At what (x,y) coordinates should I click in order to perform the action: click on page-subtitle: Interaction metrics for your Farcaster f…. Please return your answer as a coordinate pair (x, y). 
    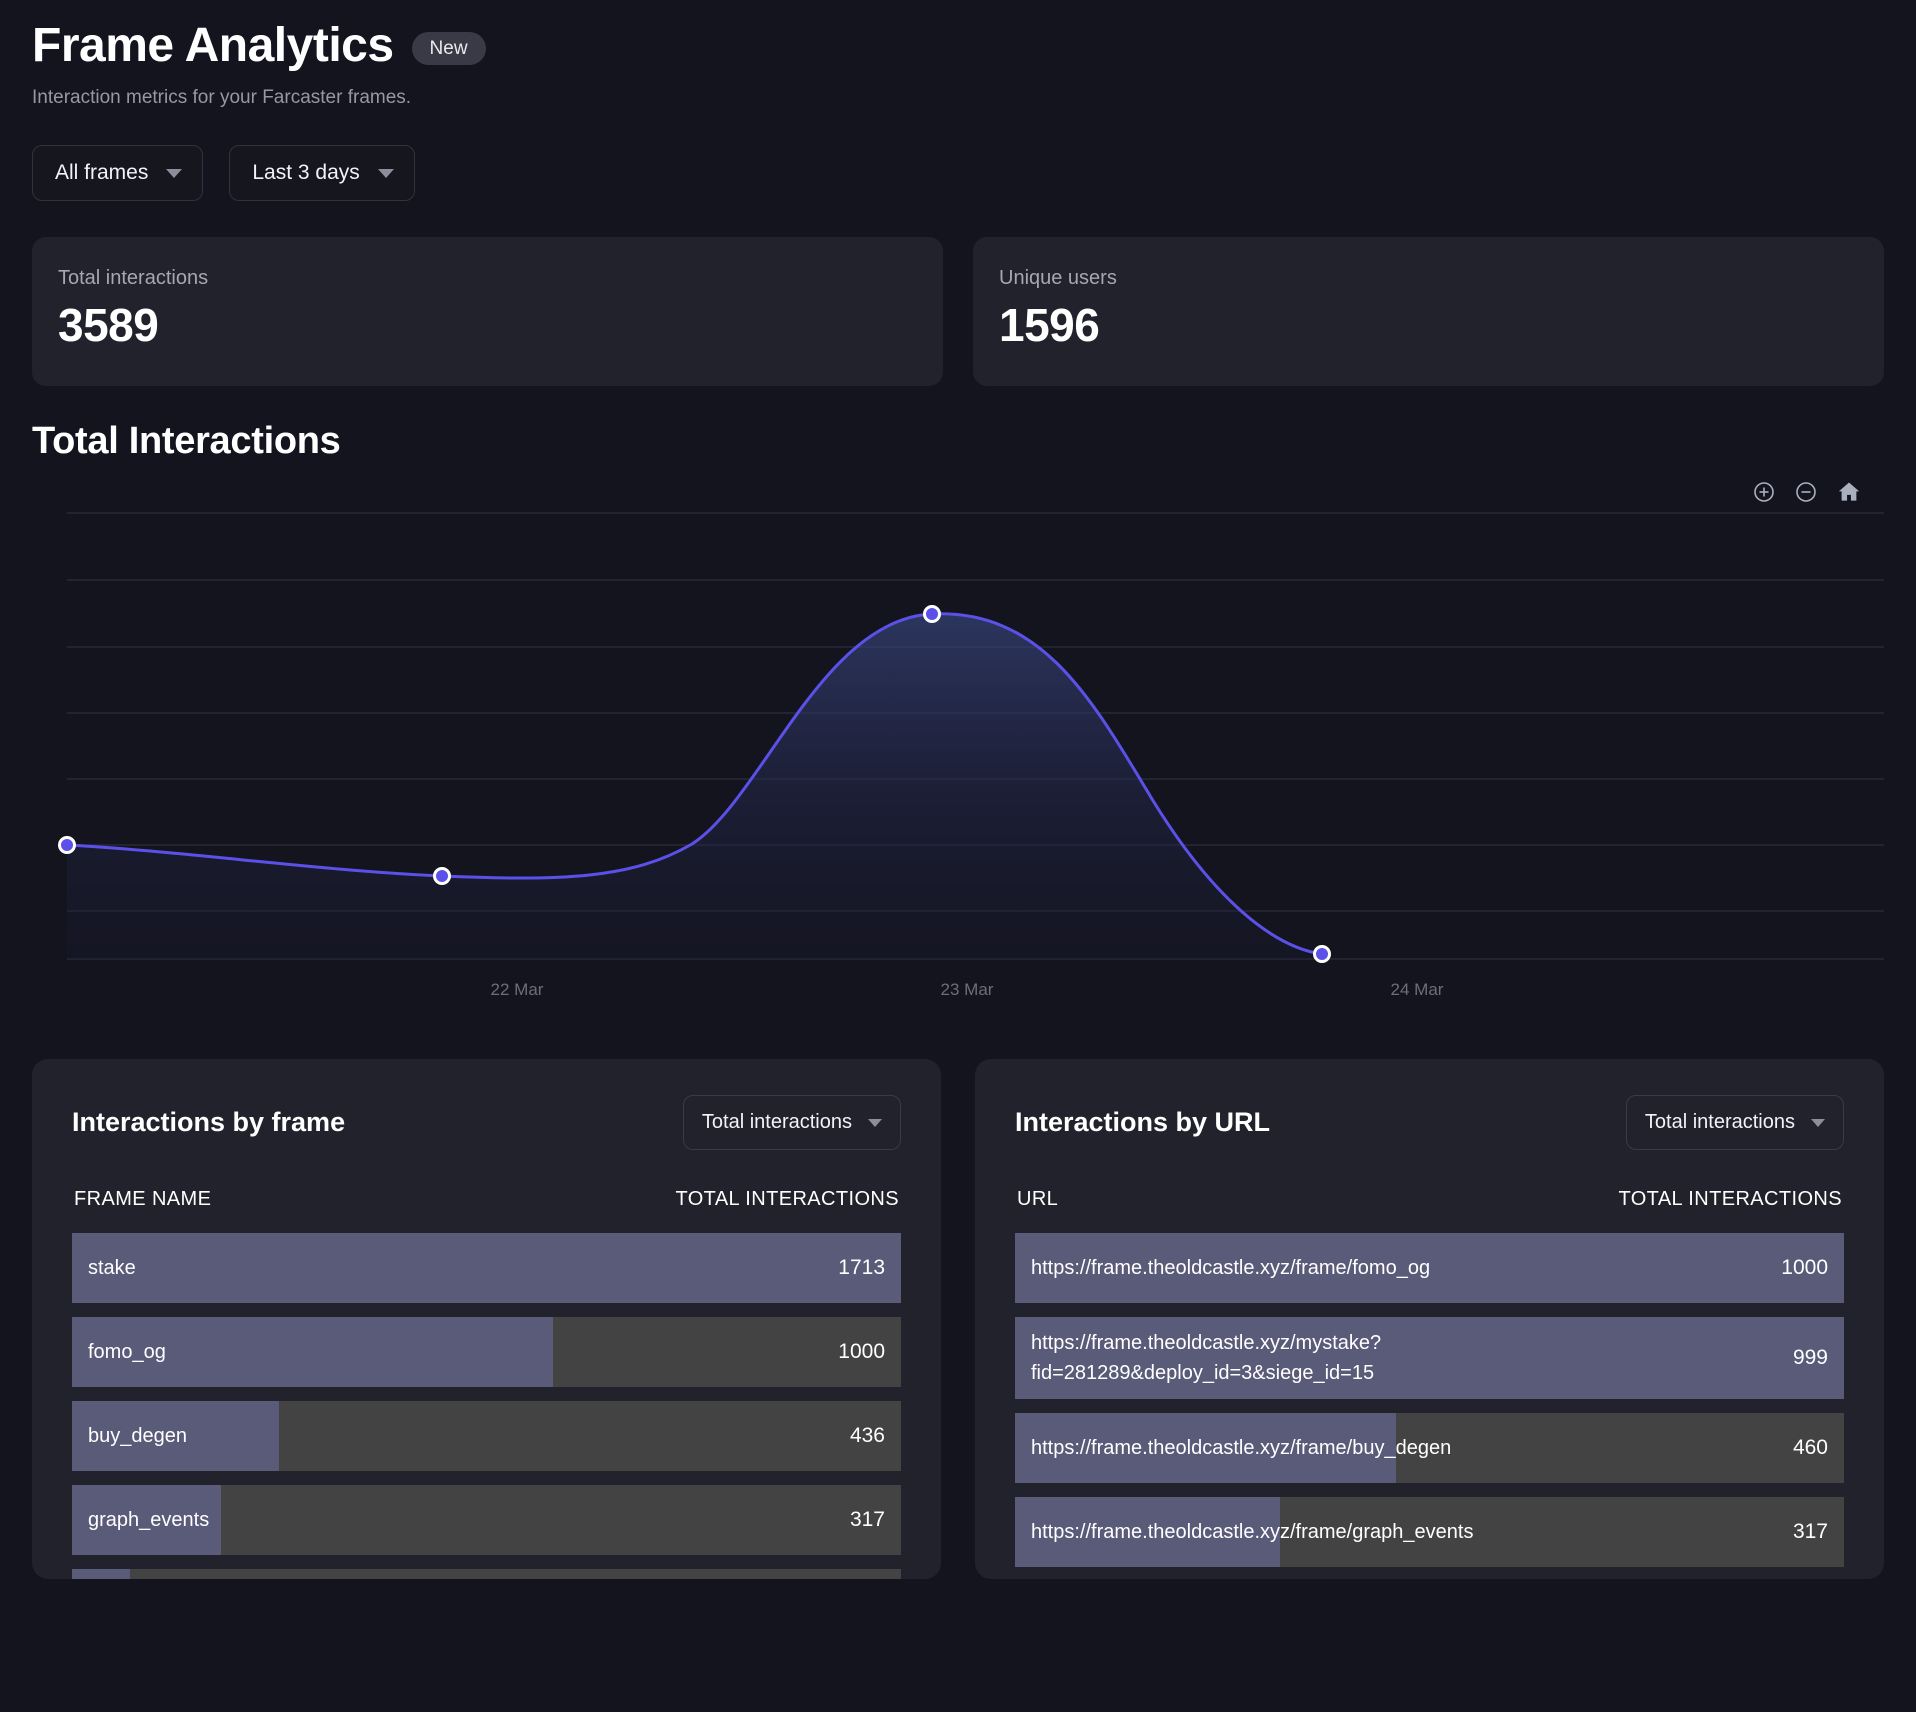
    Looking at the image, I should click on (222, 98).